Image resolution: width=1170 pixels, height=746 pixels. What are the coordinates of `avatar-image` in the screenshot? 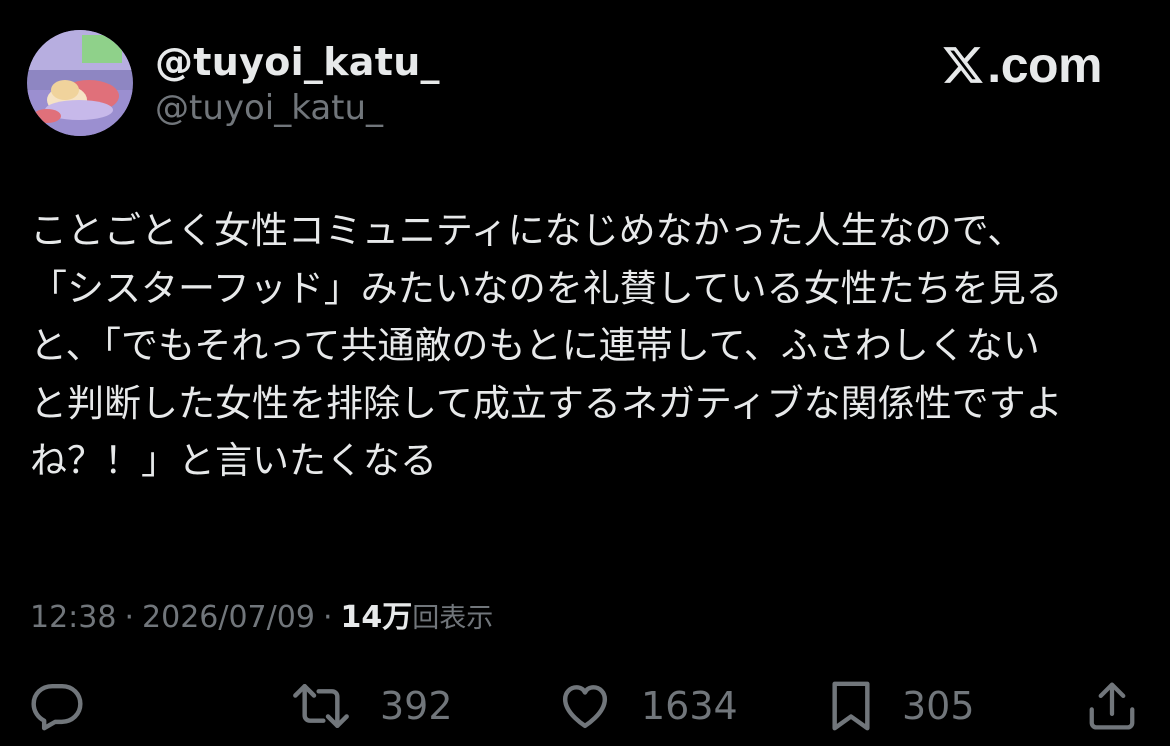 It's located at (80, 83).